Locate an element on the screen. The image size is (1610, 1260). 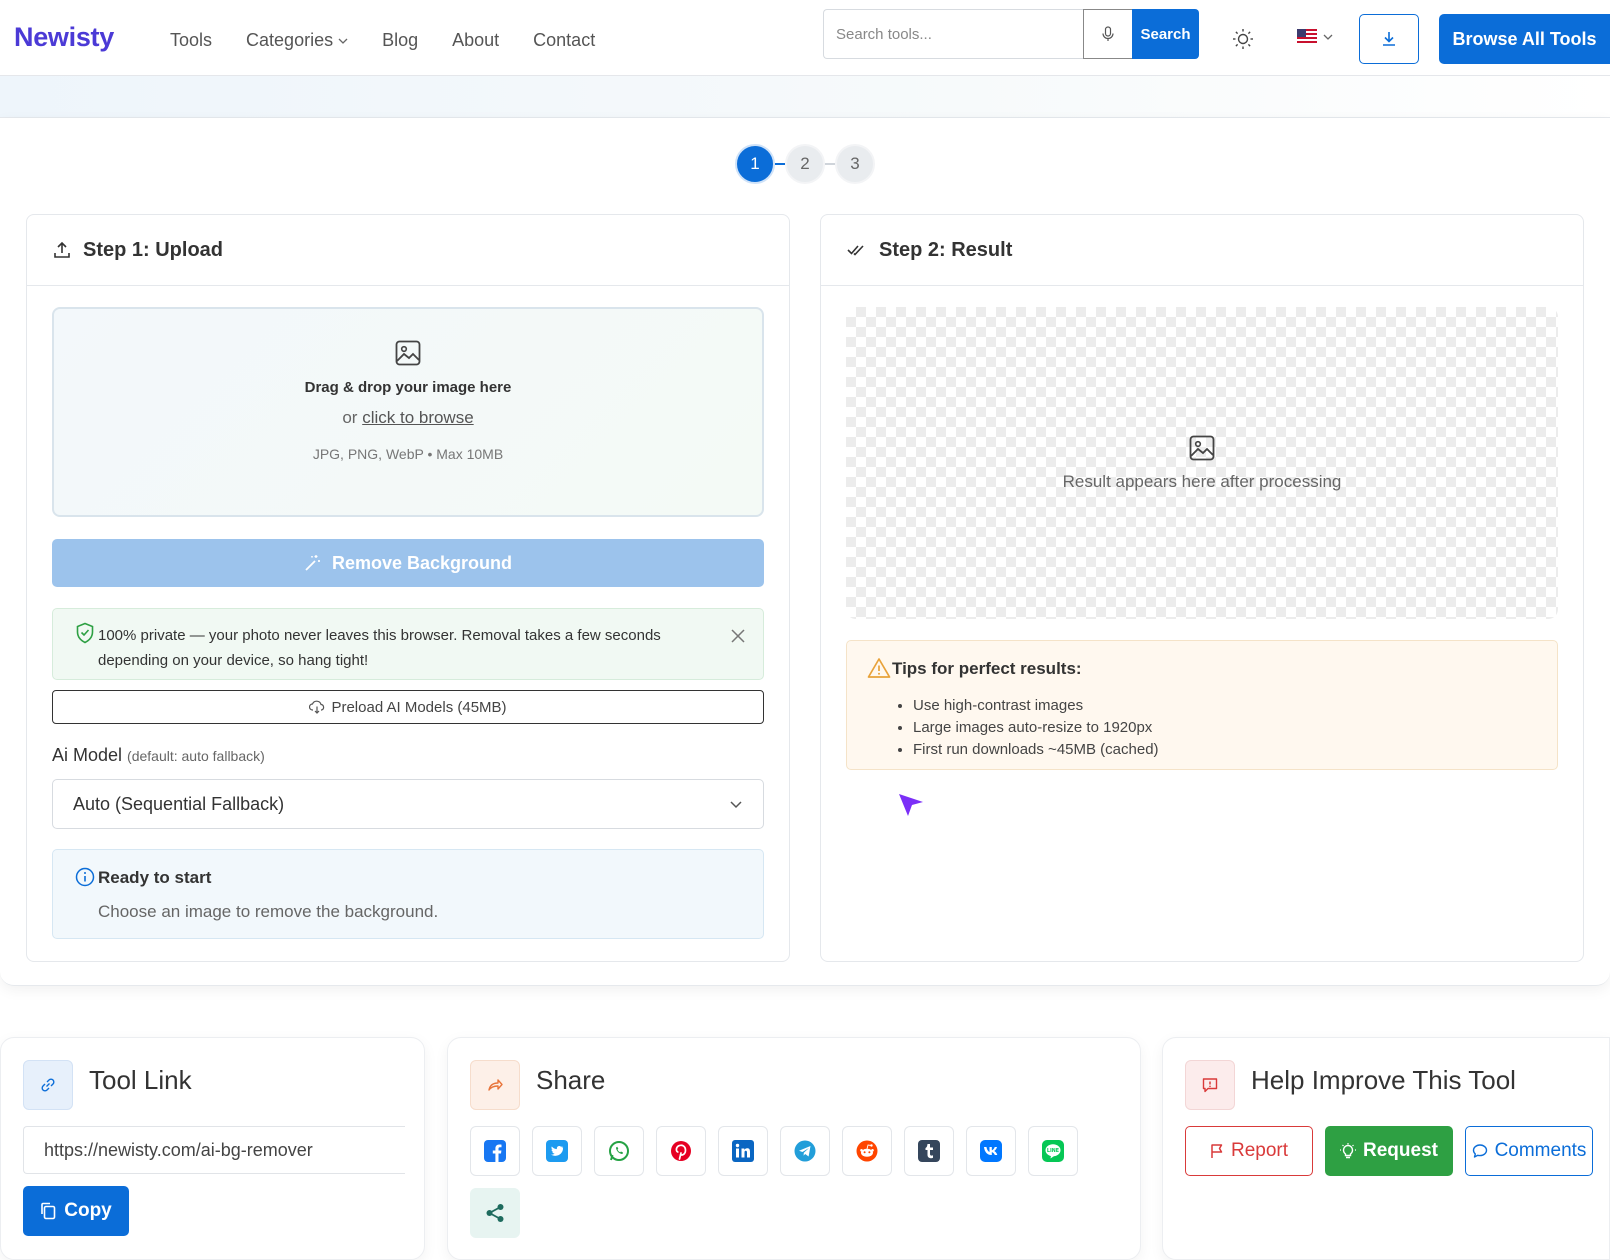
reddit-icon is located at coordinates (867, 1151).